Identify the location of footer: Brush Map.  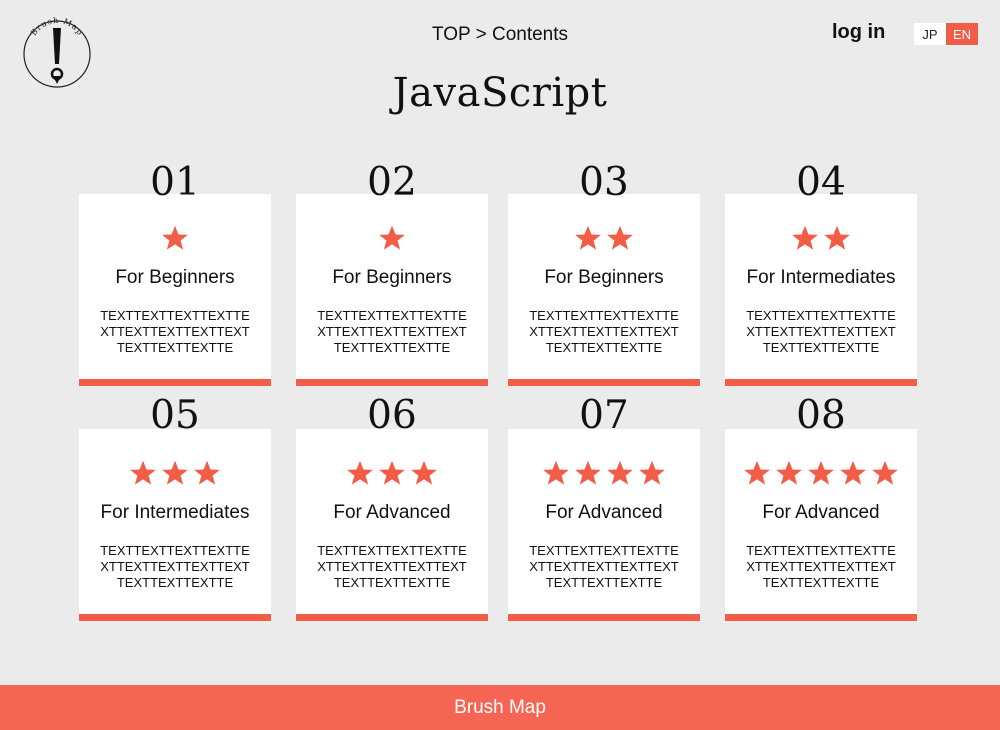
(500, 707).